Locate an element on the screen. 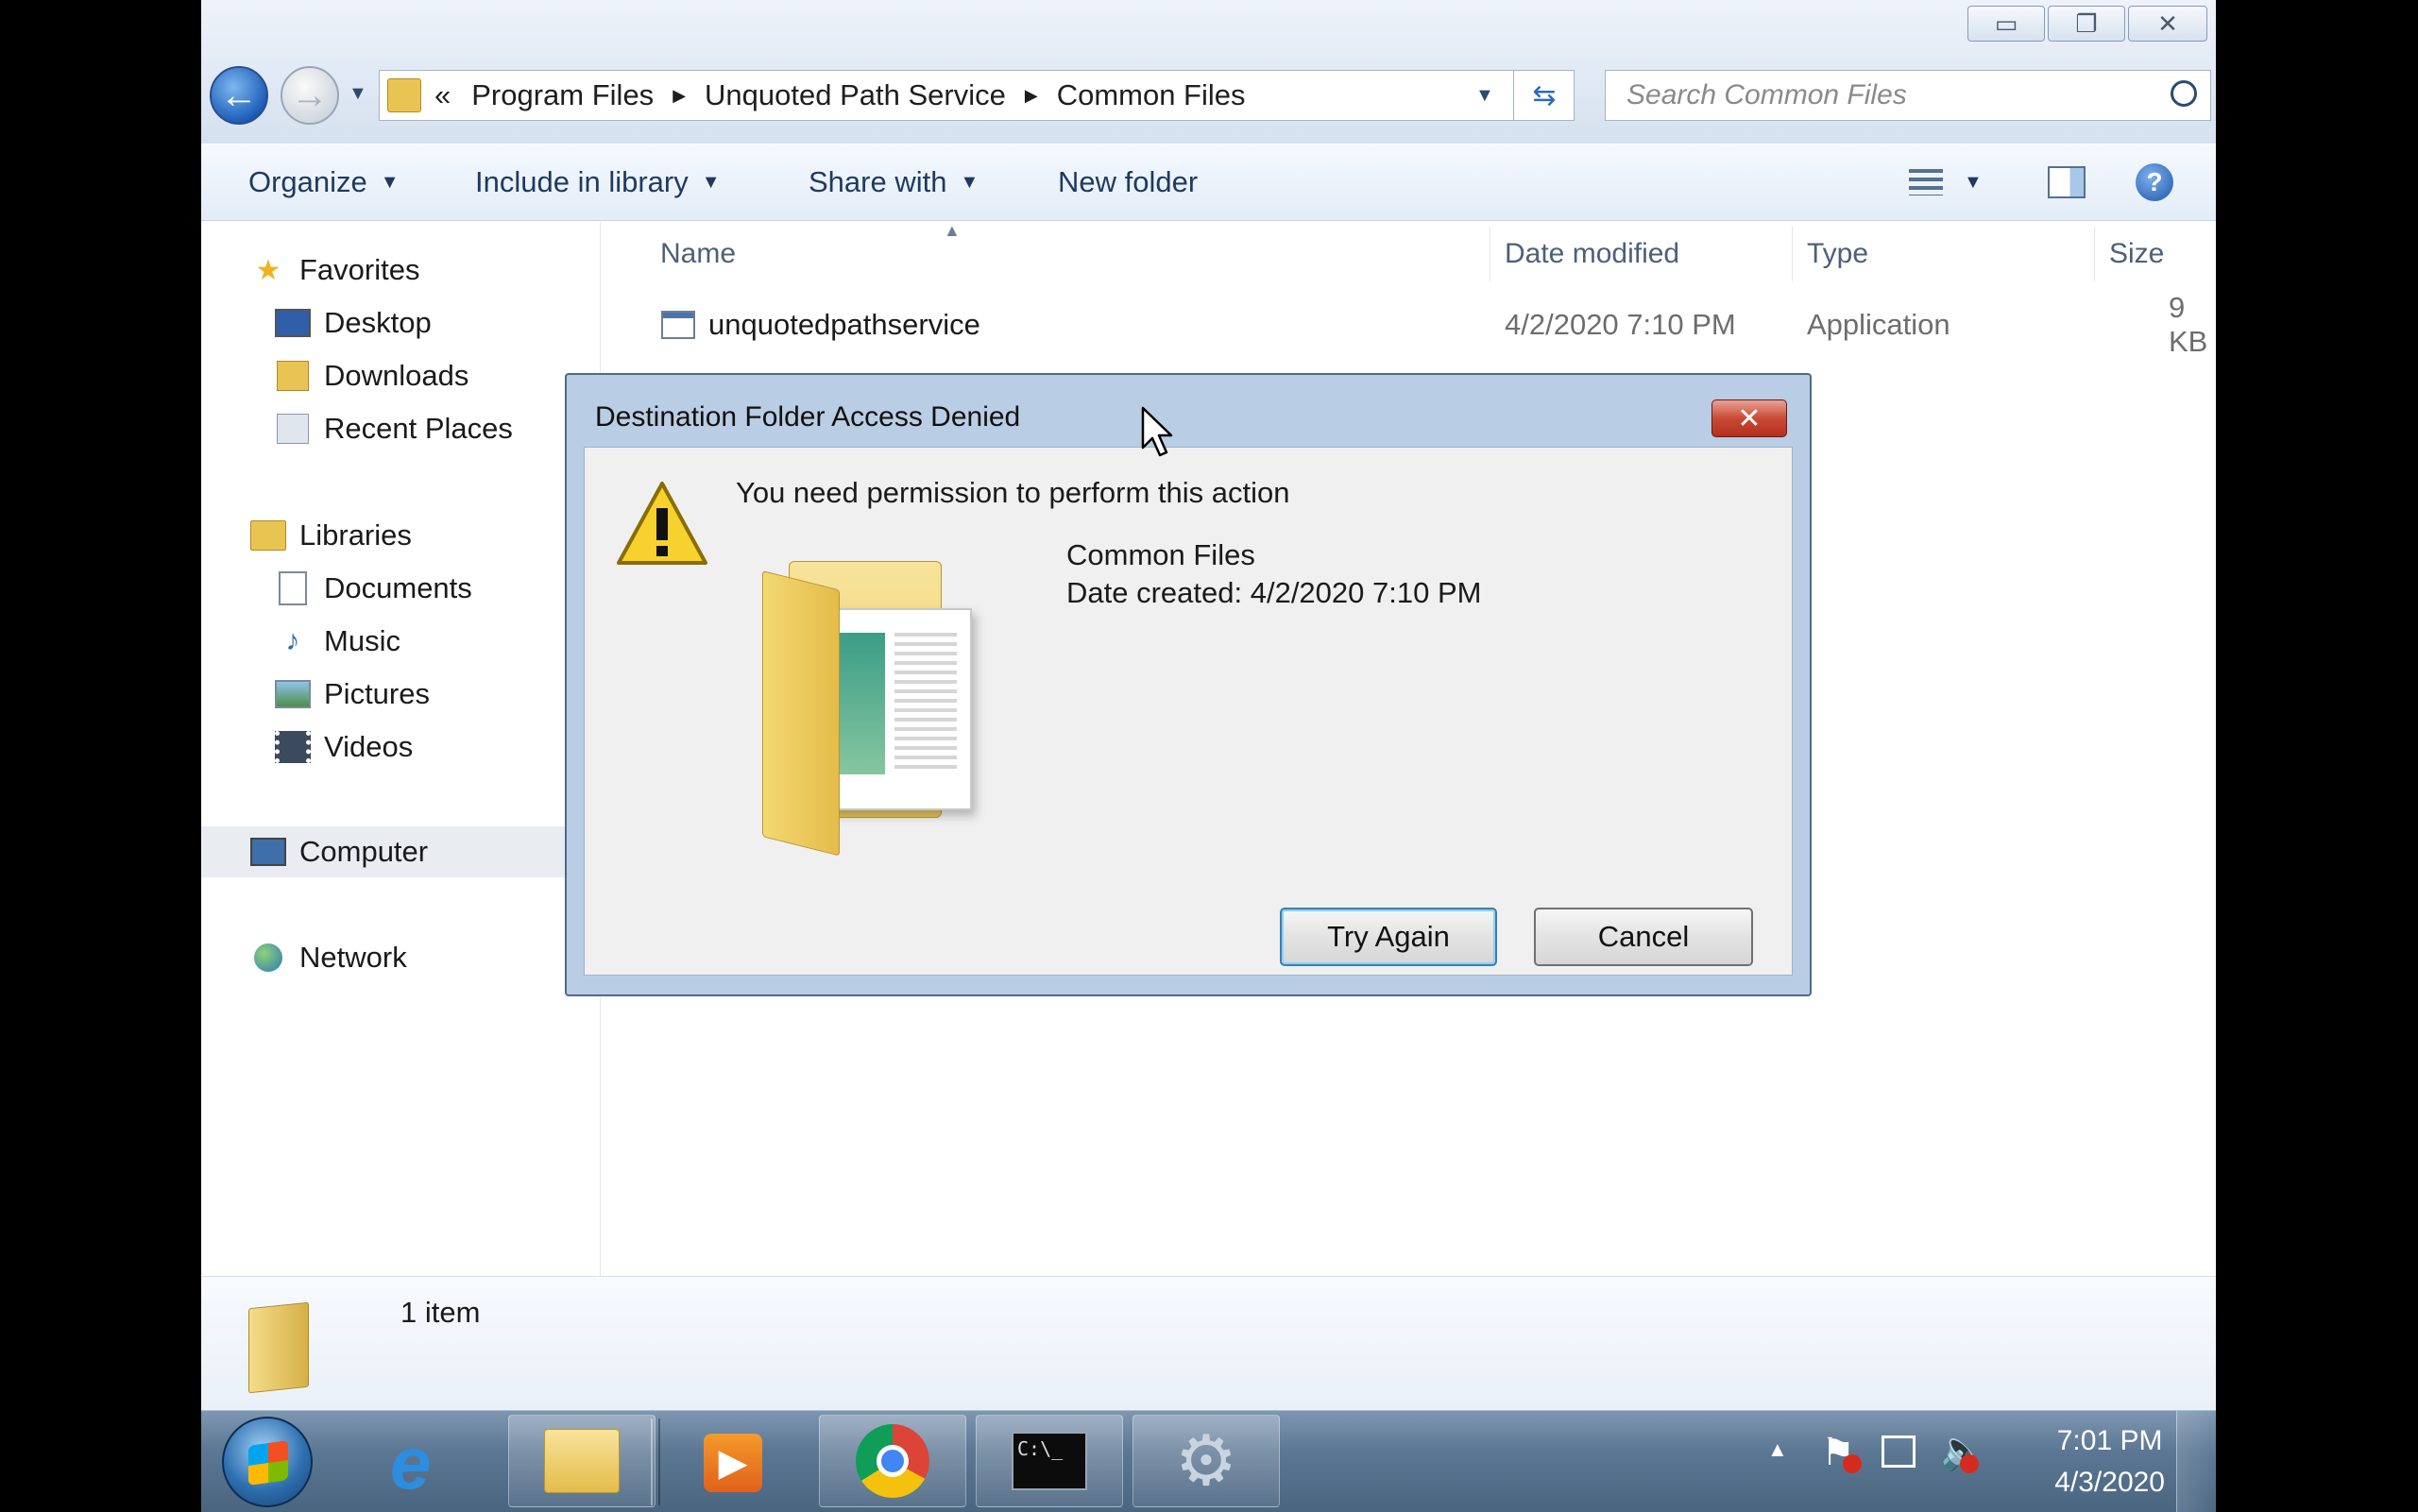  nav-label: Desktop is located at coordinates (378, 322).